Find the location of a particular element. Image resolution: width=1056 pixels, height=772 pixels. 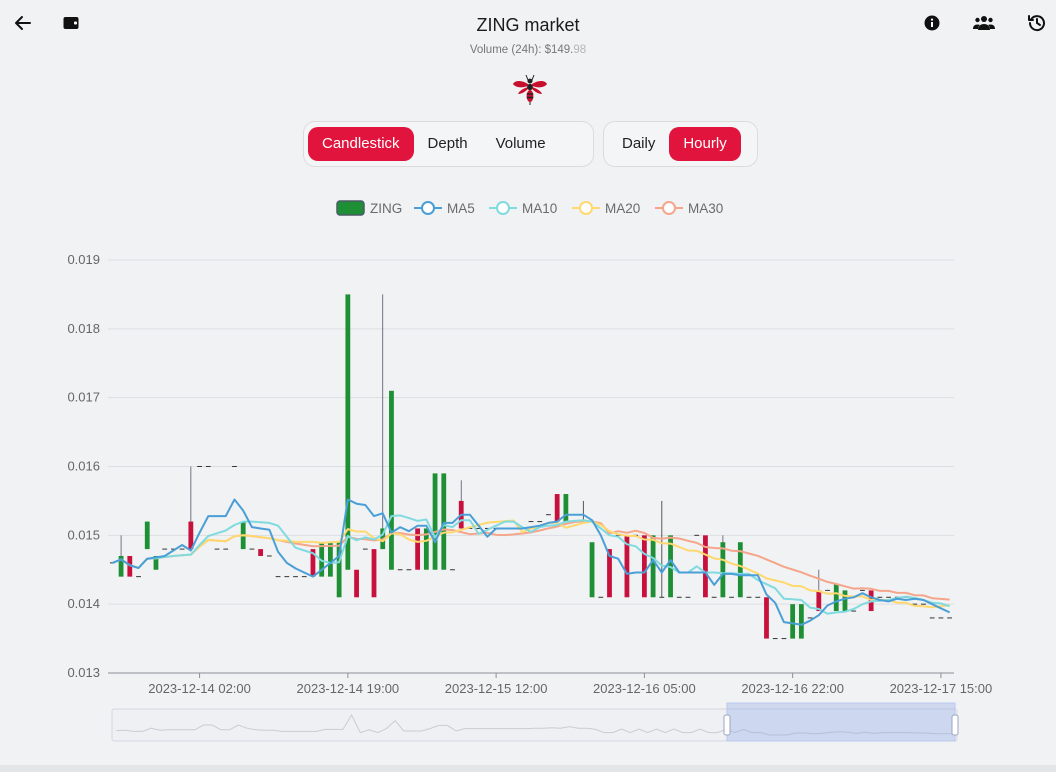

legend-item-ma5: MA5 is located at coordinates (444, 208).